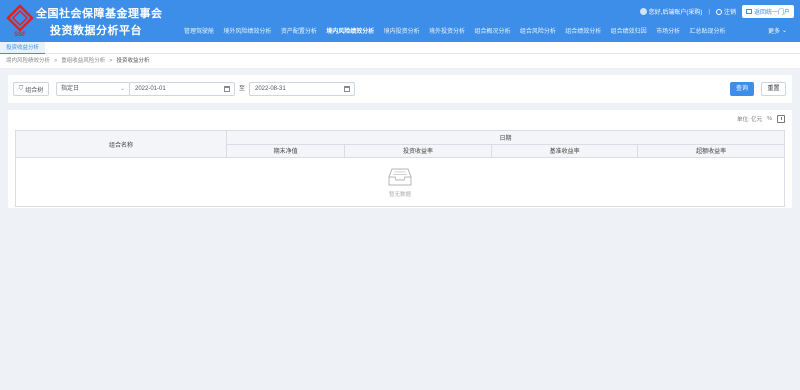  What do you see at coordinates (20, 21) in the screenshot?
I see `ssf-logo: SSF` at bounding box center [20, 21].